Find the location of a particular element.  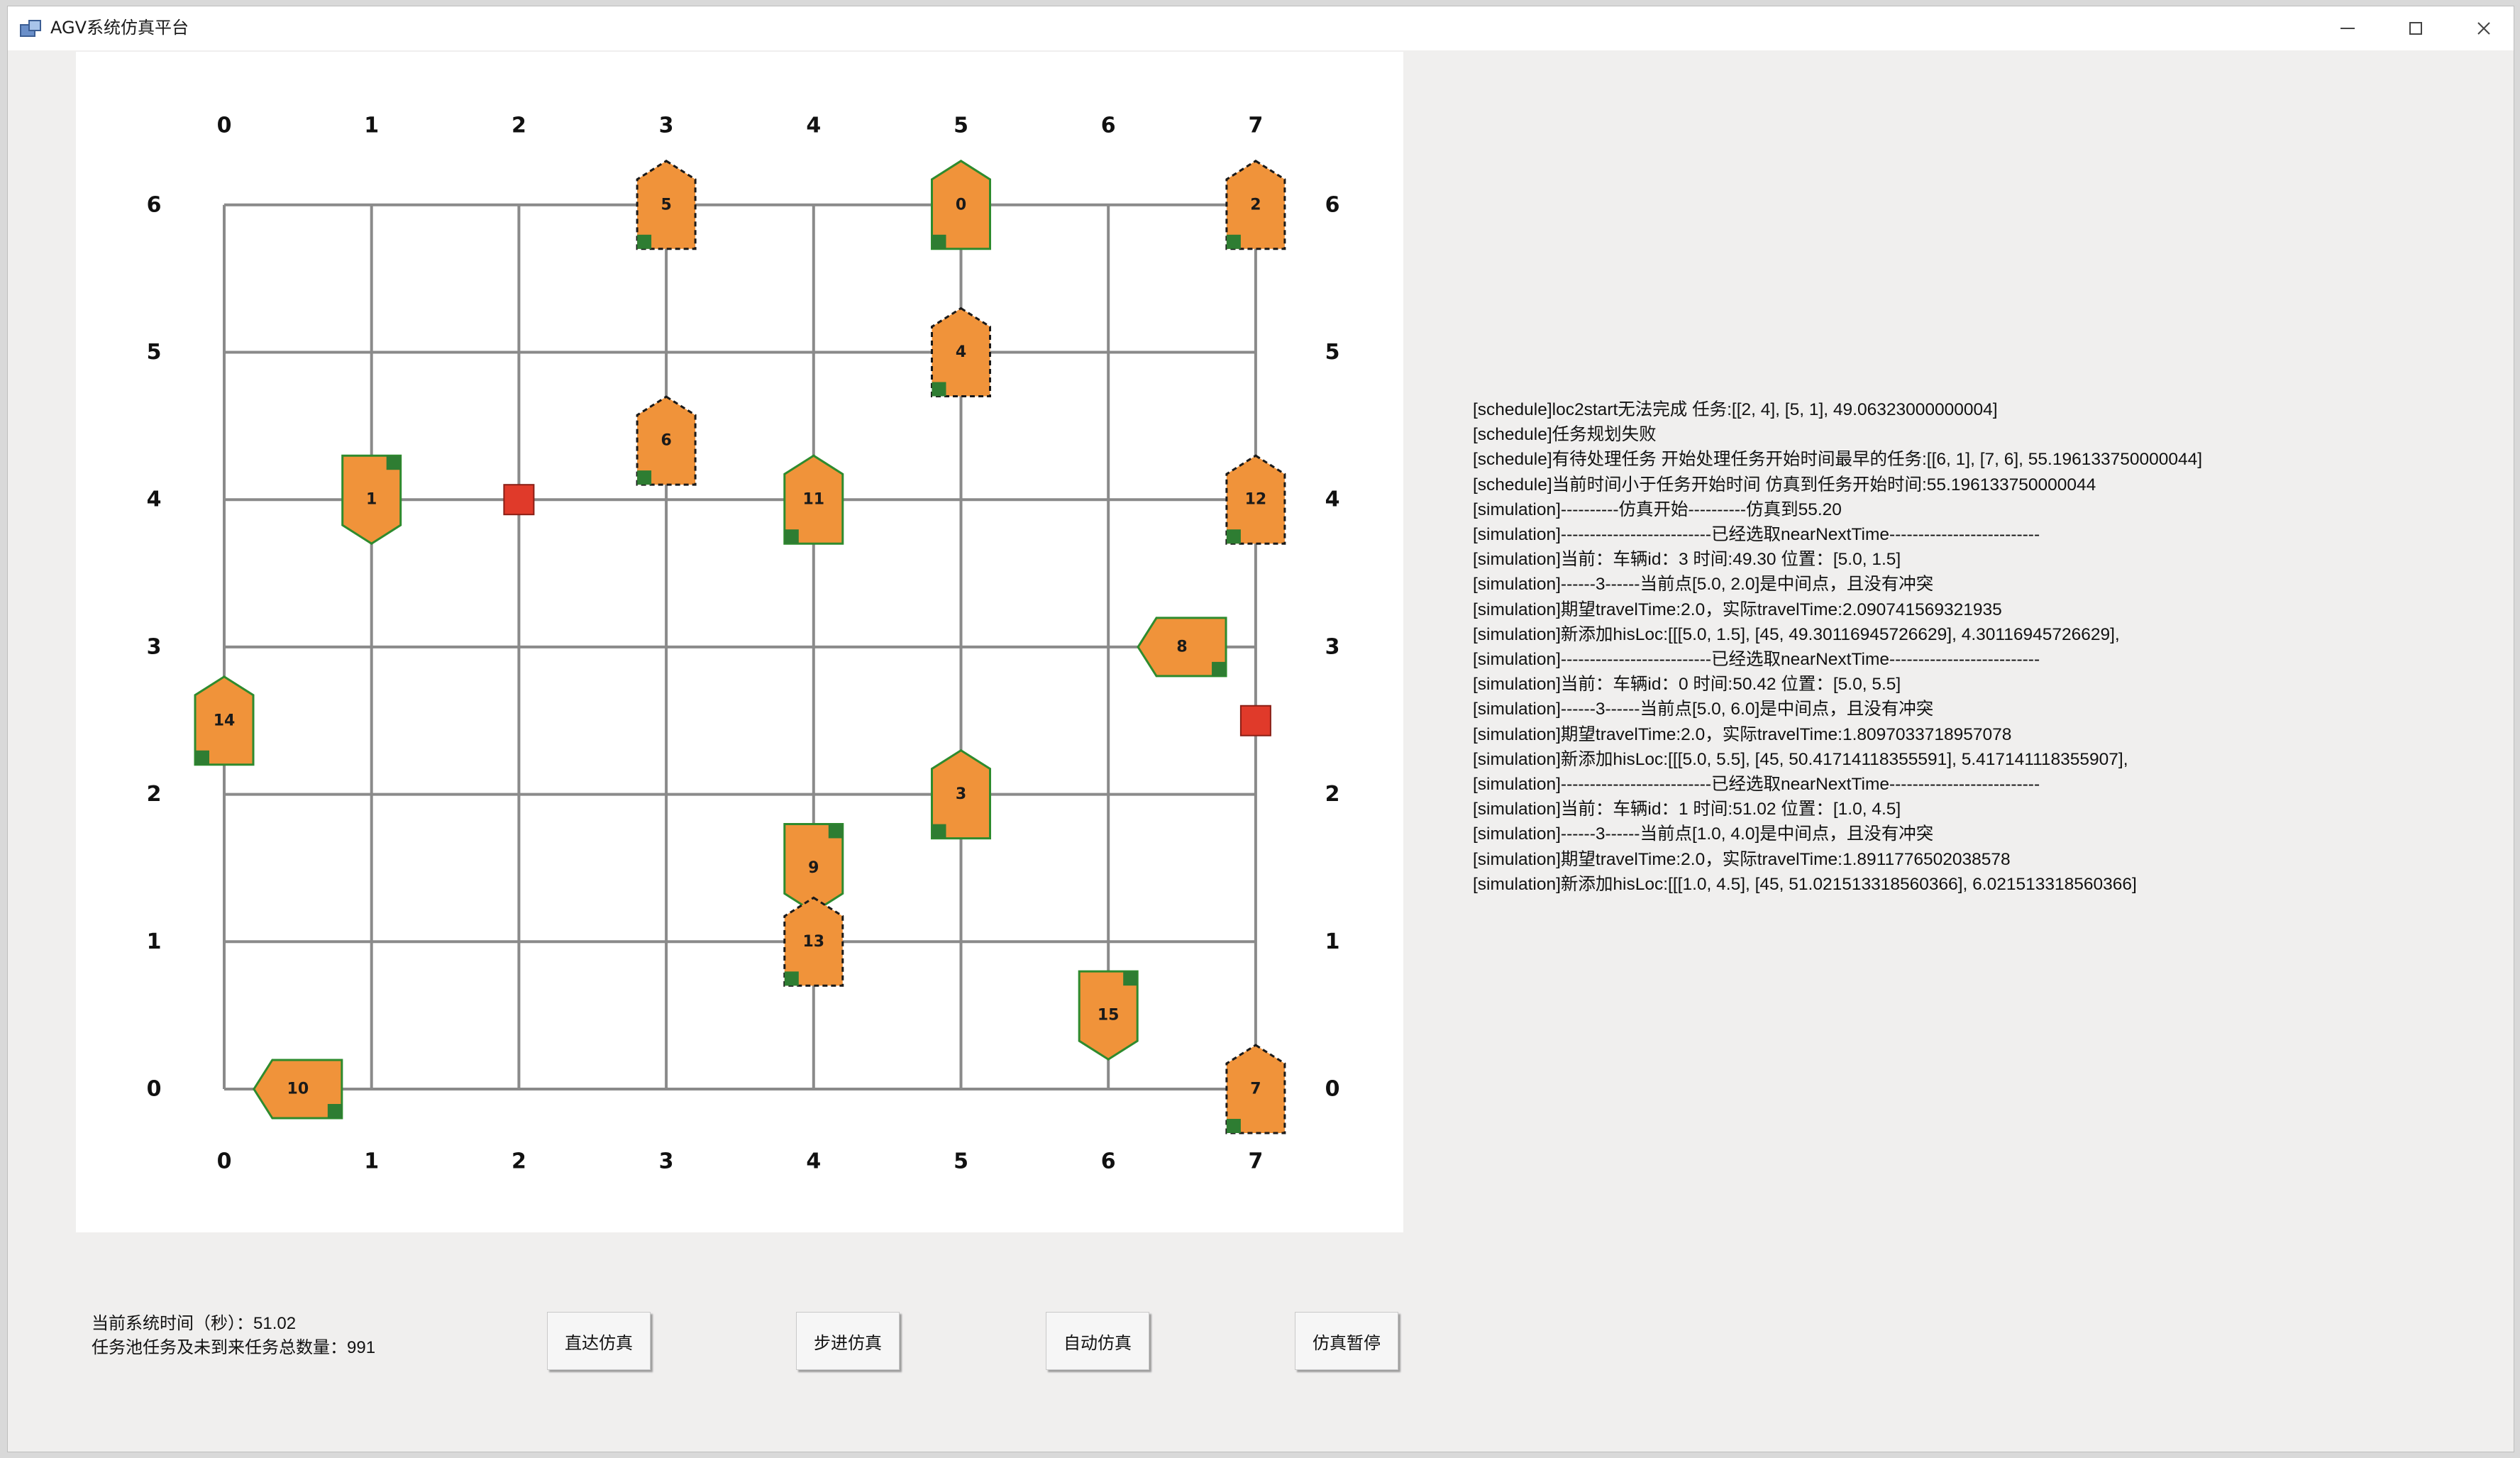

axis-label-right: 6 is located at coordinates (1332, 204).